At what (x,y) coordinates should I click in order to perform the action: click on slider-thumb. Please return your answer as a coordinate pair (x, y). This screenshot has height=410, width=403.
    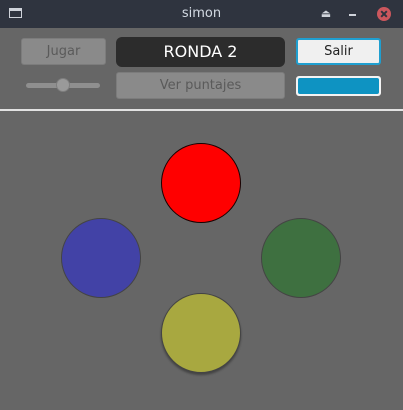
    Looking at the image, I should click on (63, 85).